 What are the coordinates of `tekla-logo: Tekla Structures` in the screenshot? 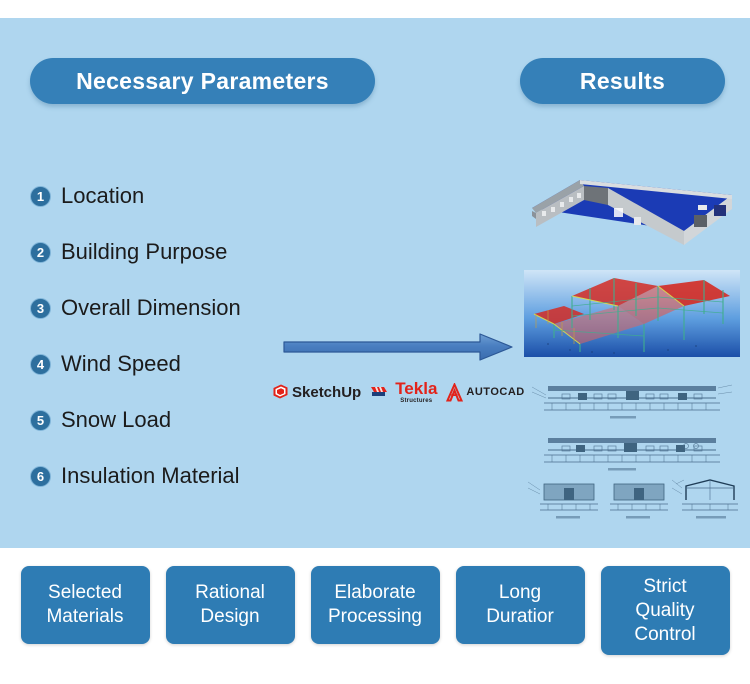 It's located at (403, 392).